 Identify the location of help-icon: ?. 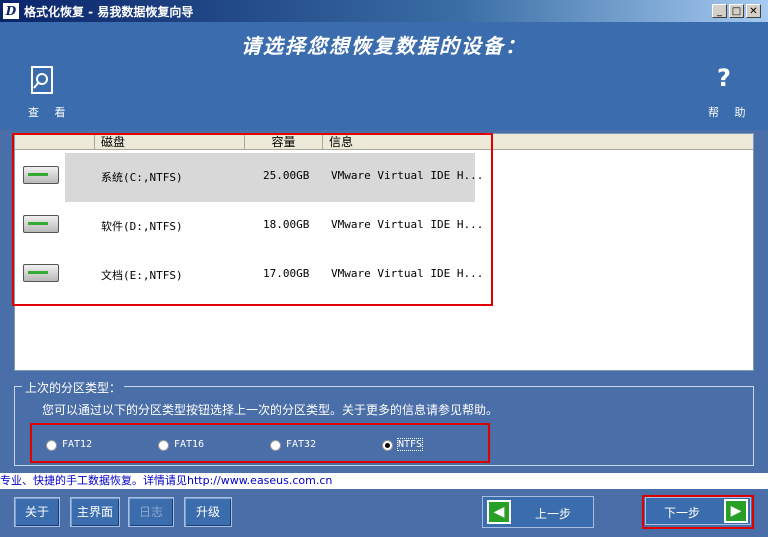
(724, 78).